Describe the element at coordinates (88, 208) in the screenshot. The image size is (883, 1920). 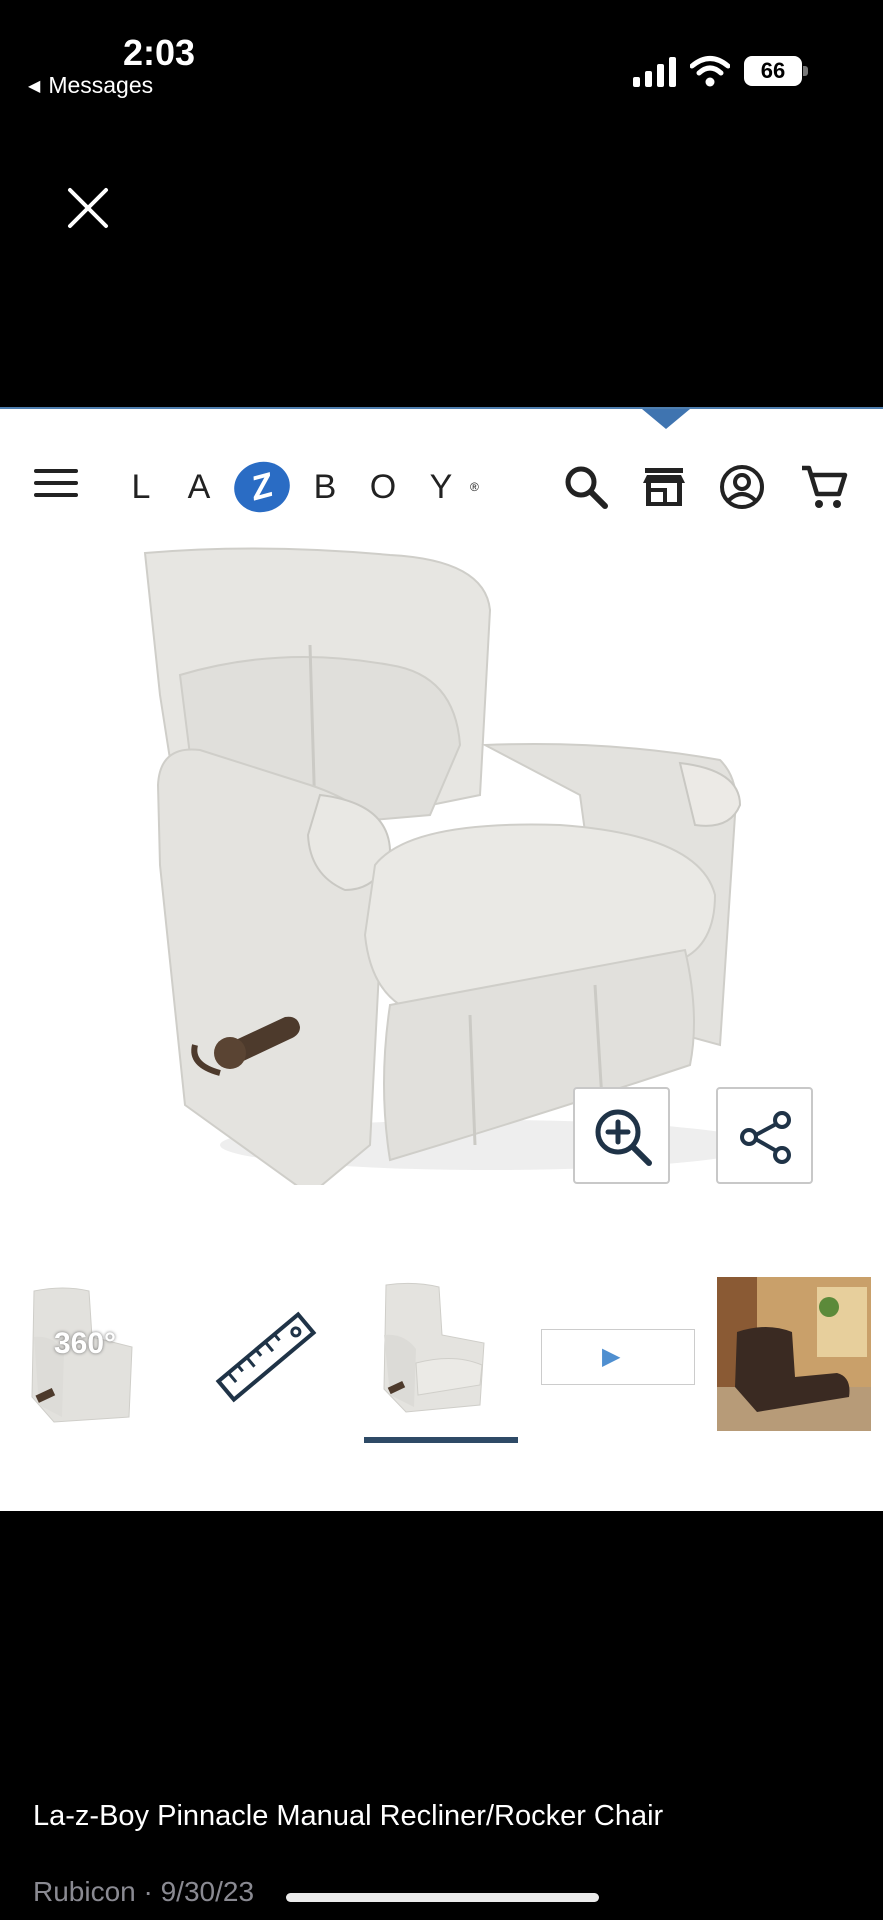
I see `close-icon` at that location.